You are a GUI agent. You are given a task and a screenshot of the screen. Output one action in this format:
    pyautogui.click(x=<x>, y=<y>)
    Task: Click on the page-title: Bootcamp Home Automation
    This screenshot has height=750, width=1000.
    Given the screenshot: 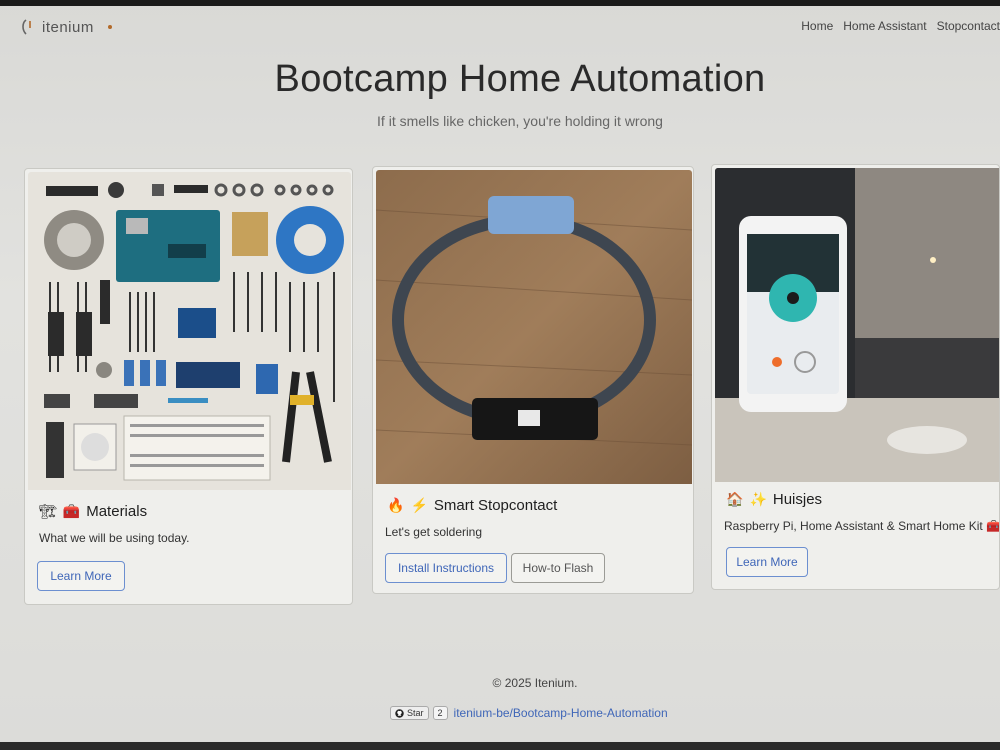 What is the action you would take?
    pyautogui.click(x=520, y=79)
    